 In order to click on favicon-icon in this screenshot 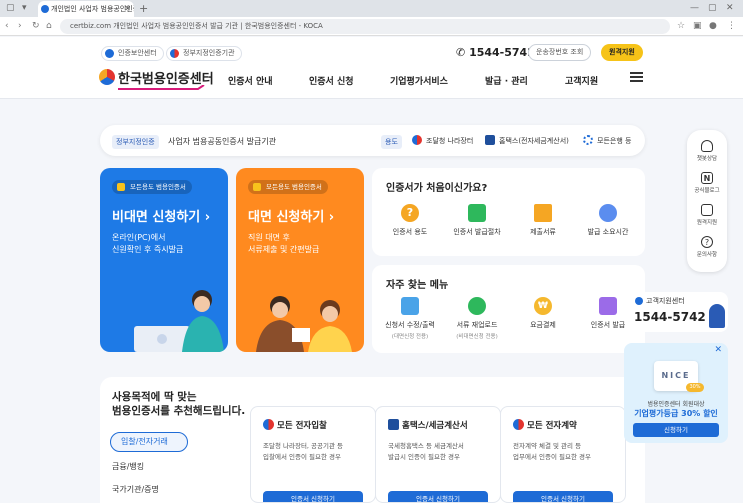, I will do `click(45, 9)`.